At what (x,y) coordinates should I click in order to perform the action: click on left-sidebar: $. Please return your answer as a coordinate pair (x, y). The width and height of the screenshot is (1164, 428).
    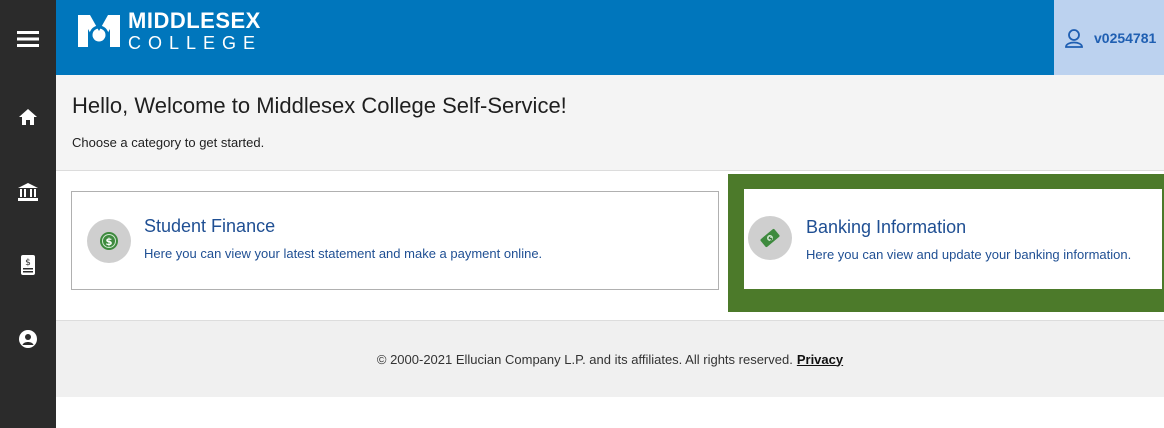
    Looking at the image, I should click on (28, 214).